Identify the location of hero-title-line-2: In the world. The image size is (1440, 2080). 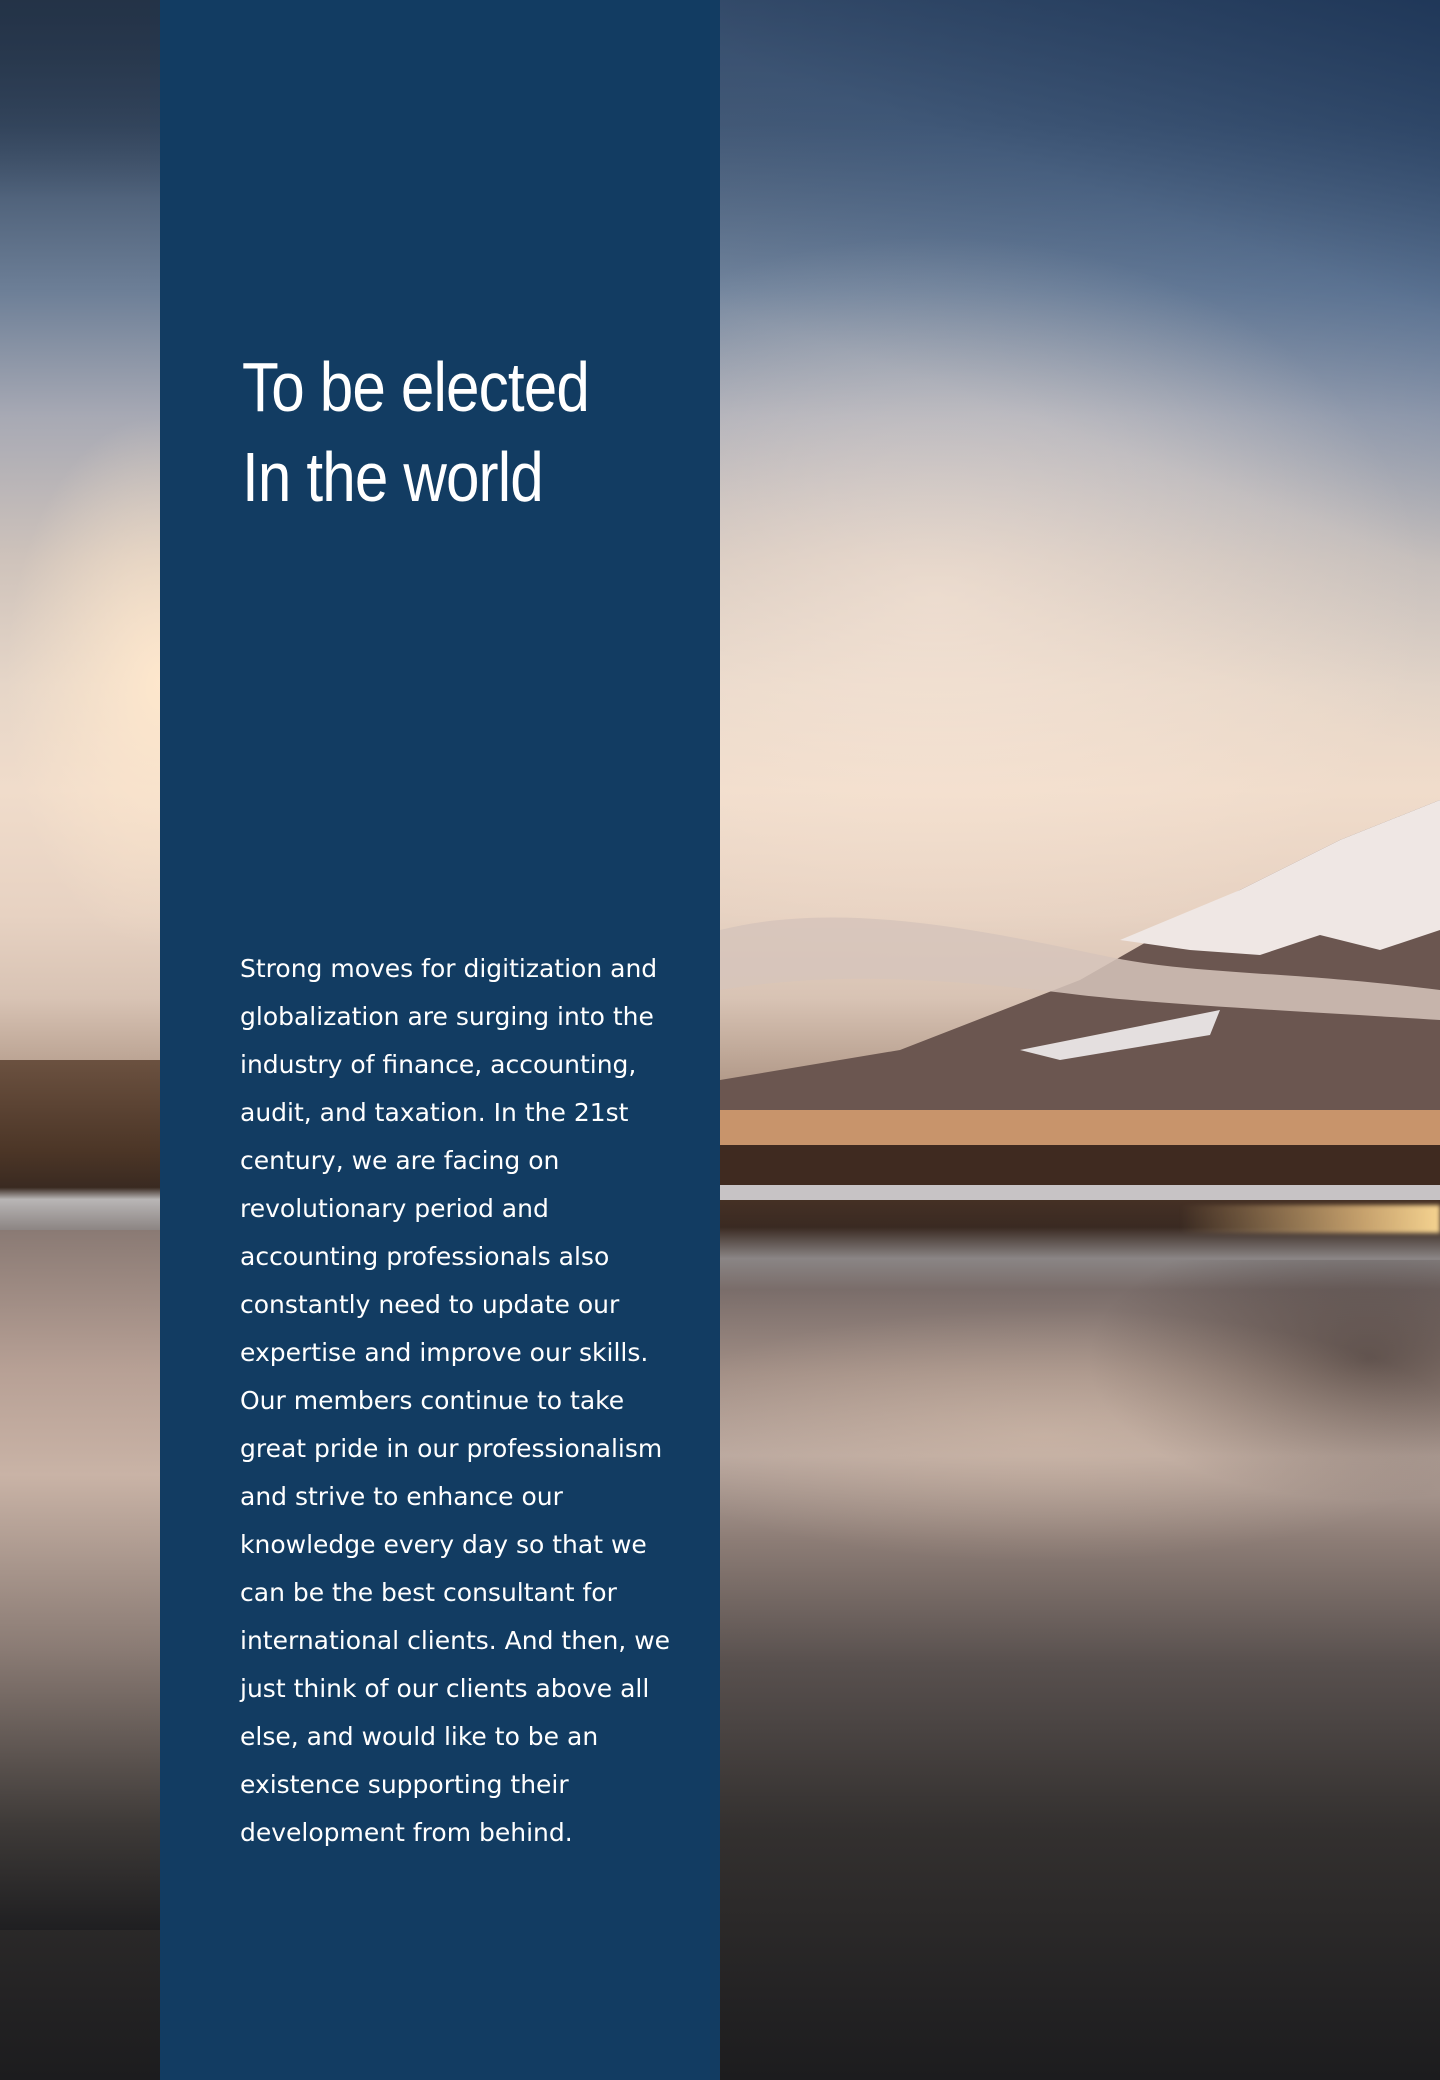
(393, 477).